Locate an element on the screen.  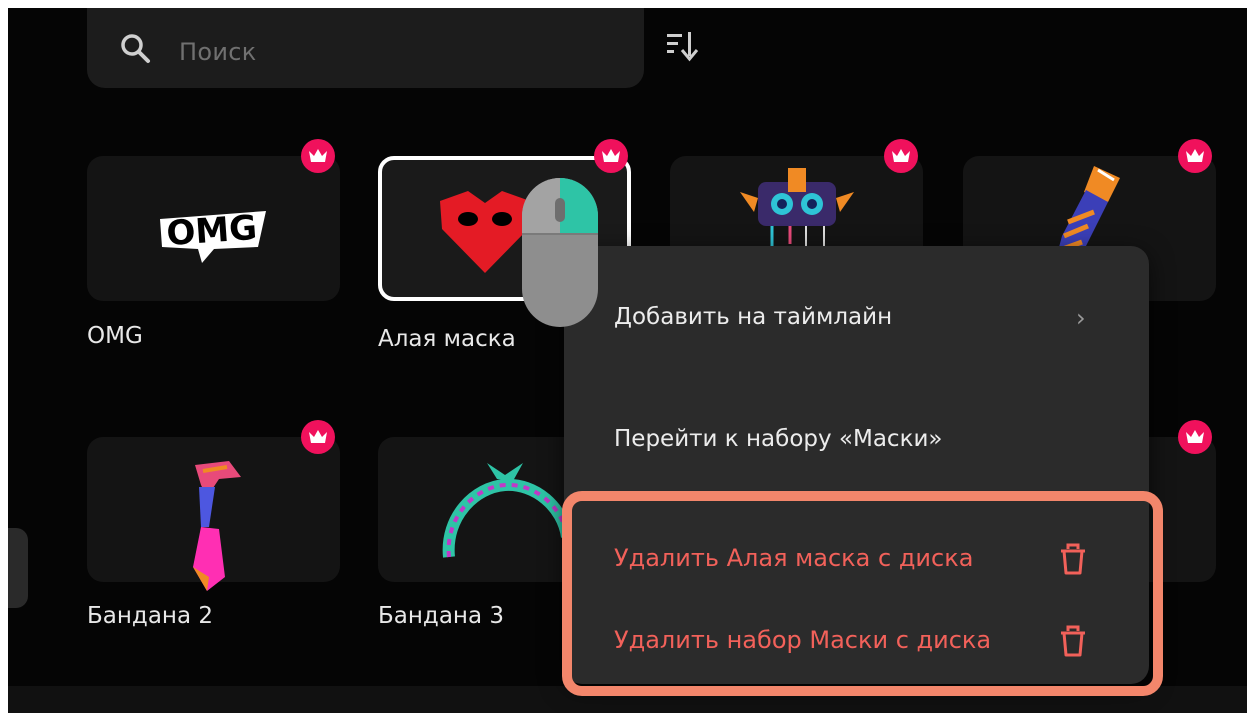
search-icon is located at coordinates (135, 48).